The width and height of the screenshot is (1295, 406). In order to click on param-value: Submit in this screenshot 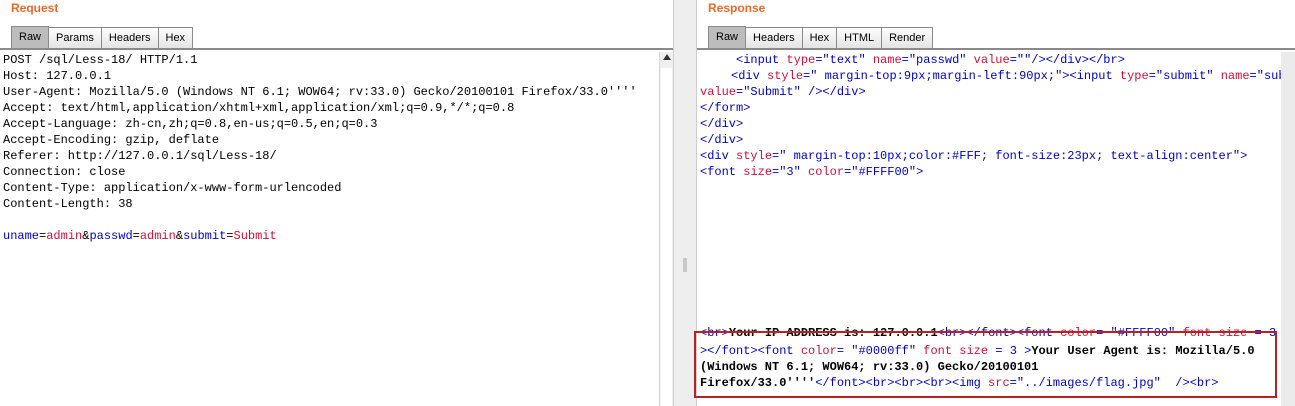, I will do `click(255, 236)`.